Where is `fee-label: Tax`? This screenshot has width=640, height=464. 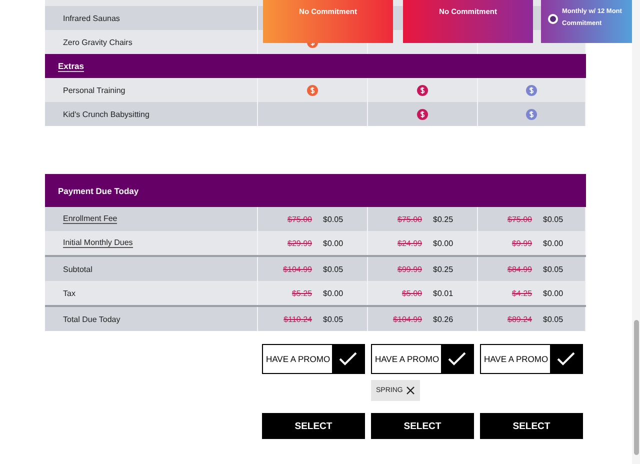
fee-label: Tax is located at coordinates (69, 293).